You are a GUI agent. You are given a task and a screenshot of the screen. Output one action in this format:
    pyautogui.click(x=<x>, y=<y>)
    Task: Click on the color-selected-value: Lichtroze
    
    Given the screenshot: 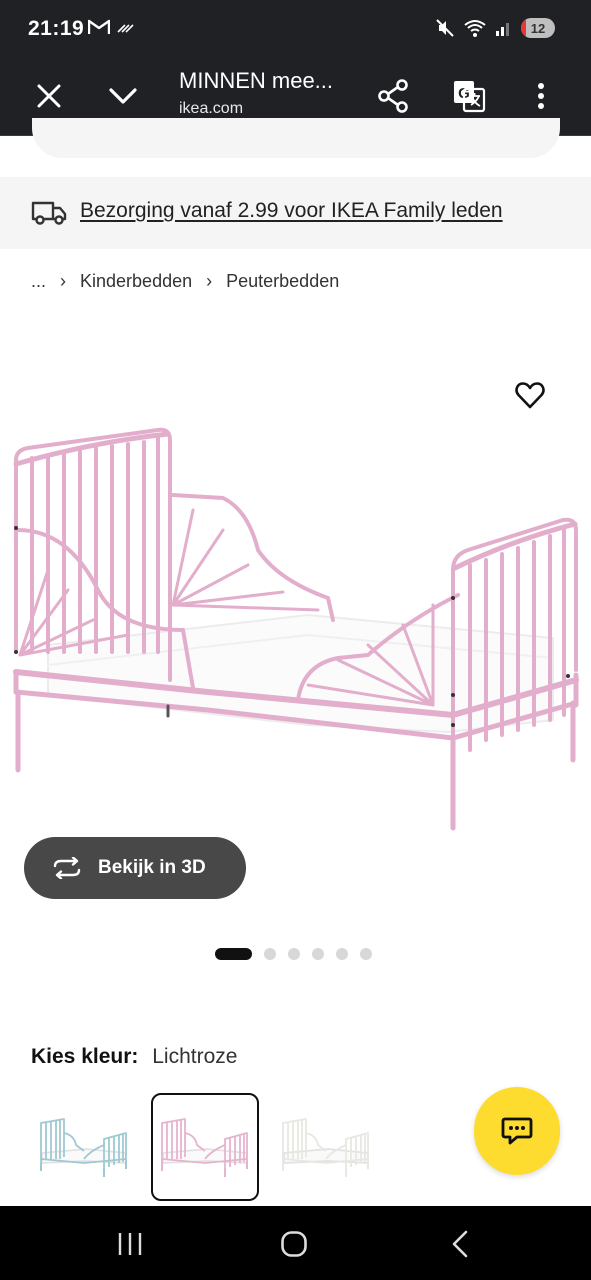 What is the action you would take?
    pyautogui.click(x=195, y=1056)
    